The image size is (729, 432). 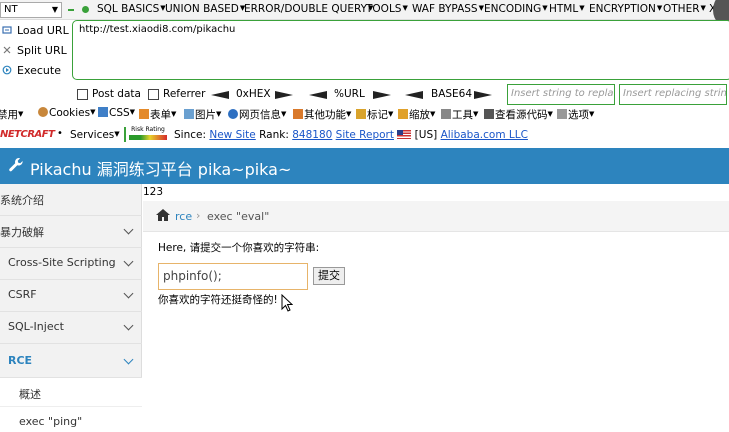 I want to click on url-encode-arrow-icon, so click(x=382, y=95).